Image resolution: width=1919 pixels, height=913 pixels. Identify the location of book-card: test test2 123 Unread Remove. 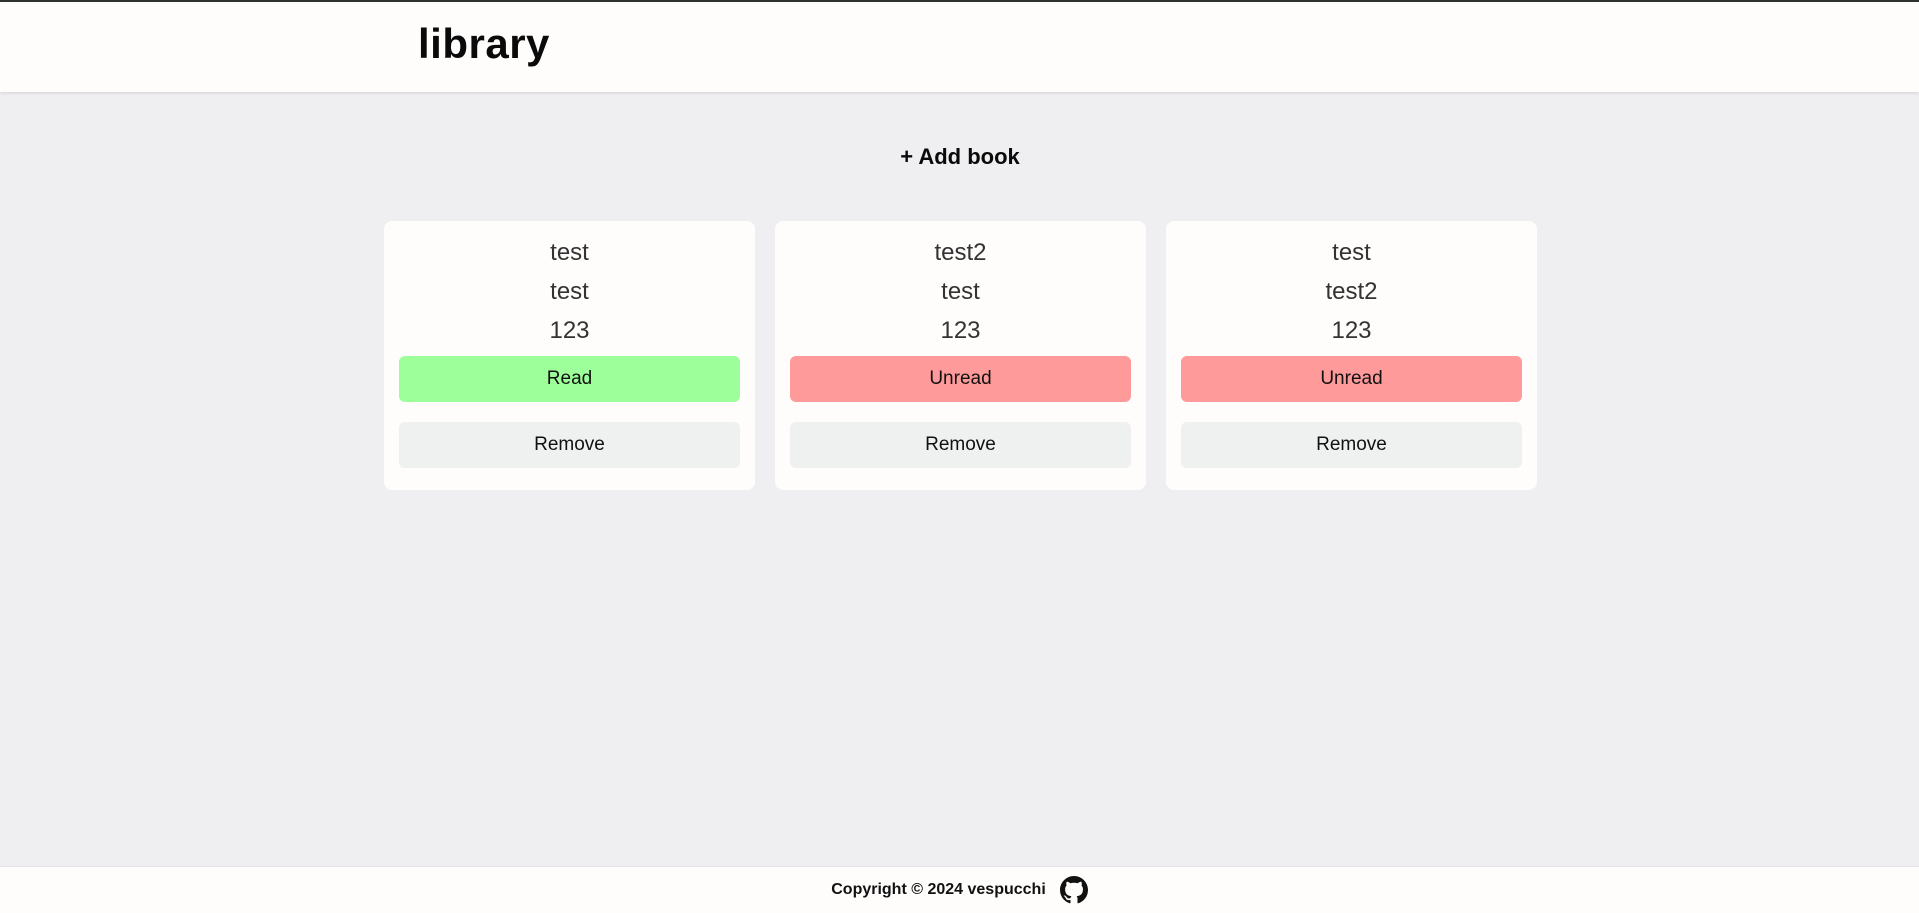
(1351, 355).